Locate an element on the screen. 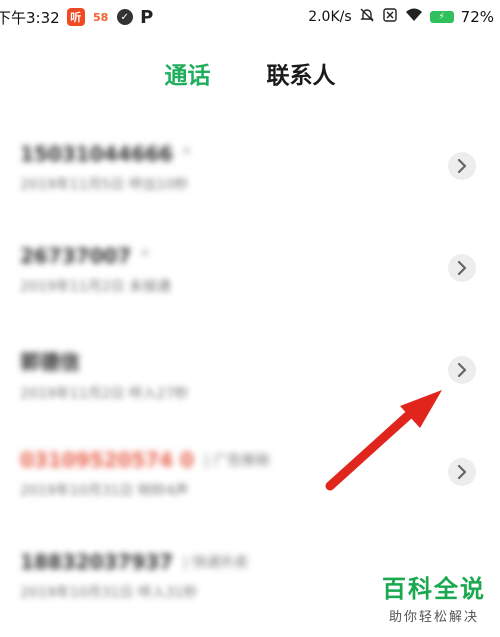  call-number: 15031044666 is located at coordinates (97, 154).